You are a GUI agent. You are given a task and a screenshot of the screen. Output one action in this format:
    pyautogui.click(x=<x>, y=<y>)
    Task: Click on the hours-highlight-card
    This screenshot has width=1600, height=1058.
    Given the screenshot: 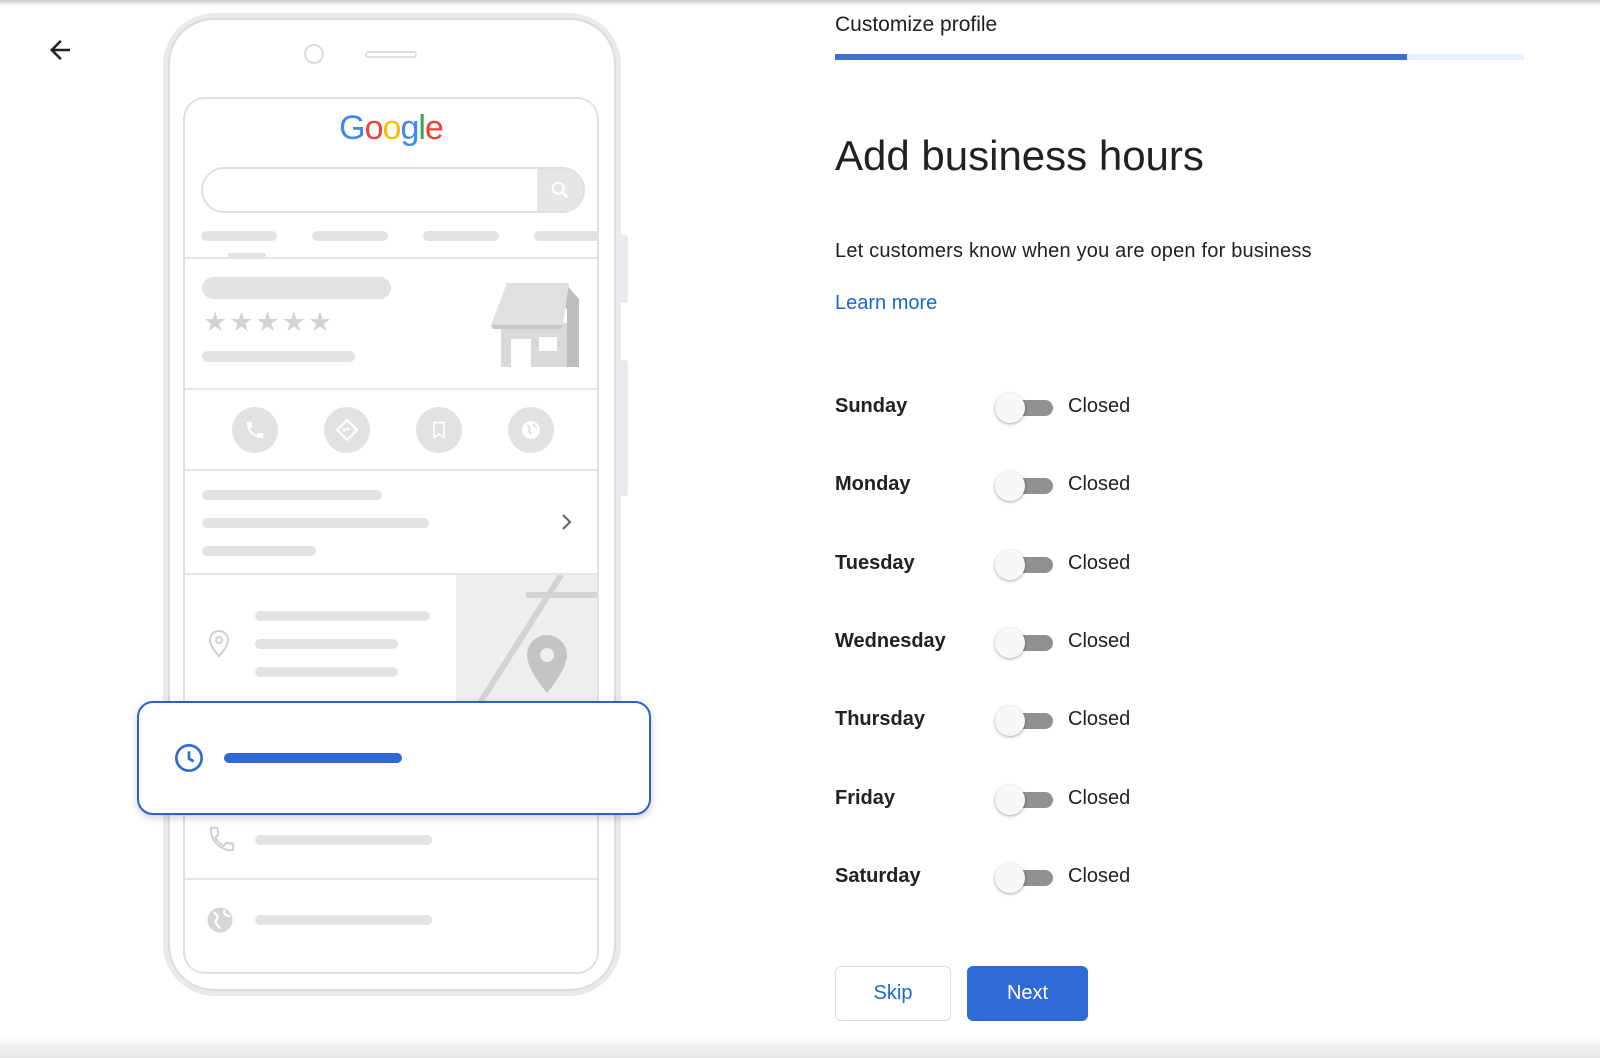 What is the action you would take?
    pyautogui.click(x=394, y=758)
    